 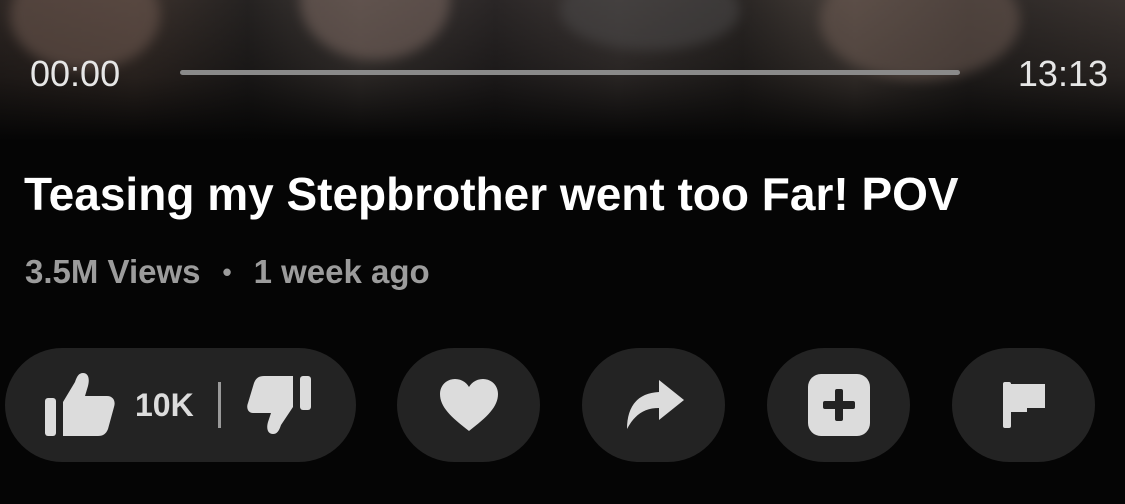 I want to click on total-duration: 13:13, so click(x=1062, y=73).